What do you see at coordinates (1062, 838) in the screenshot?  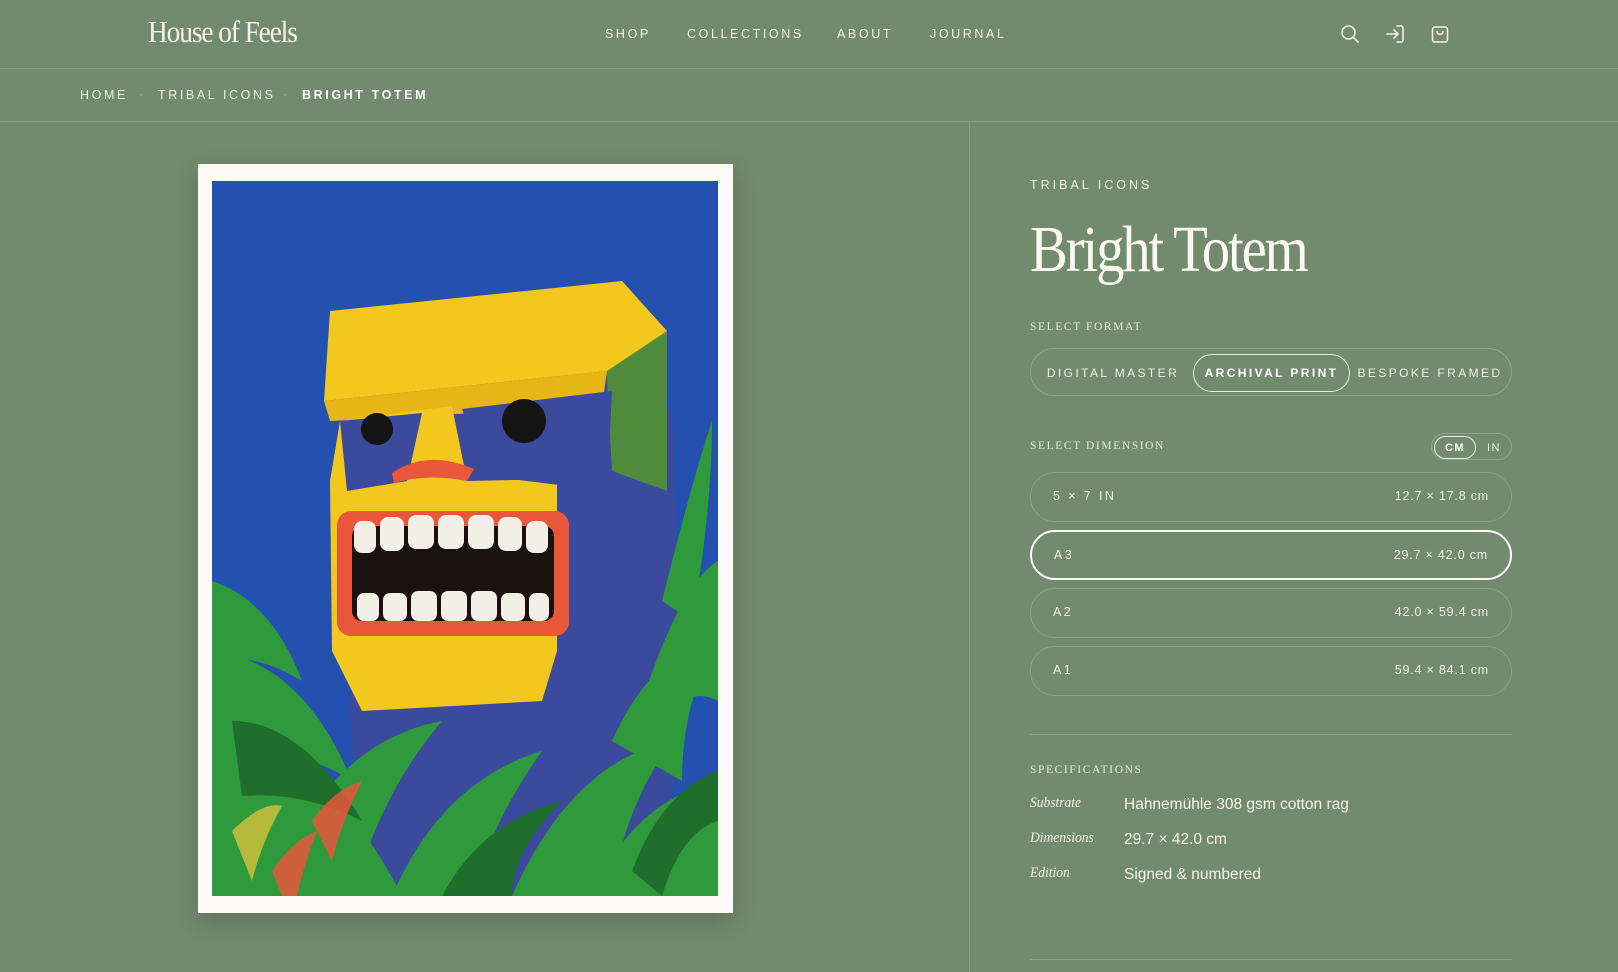 I see `spec-key-dimensions: Dimensions` at bounding box center [1062, 838].